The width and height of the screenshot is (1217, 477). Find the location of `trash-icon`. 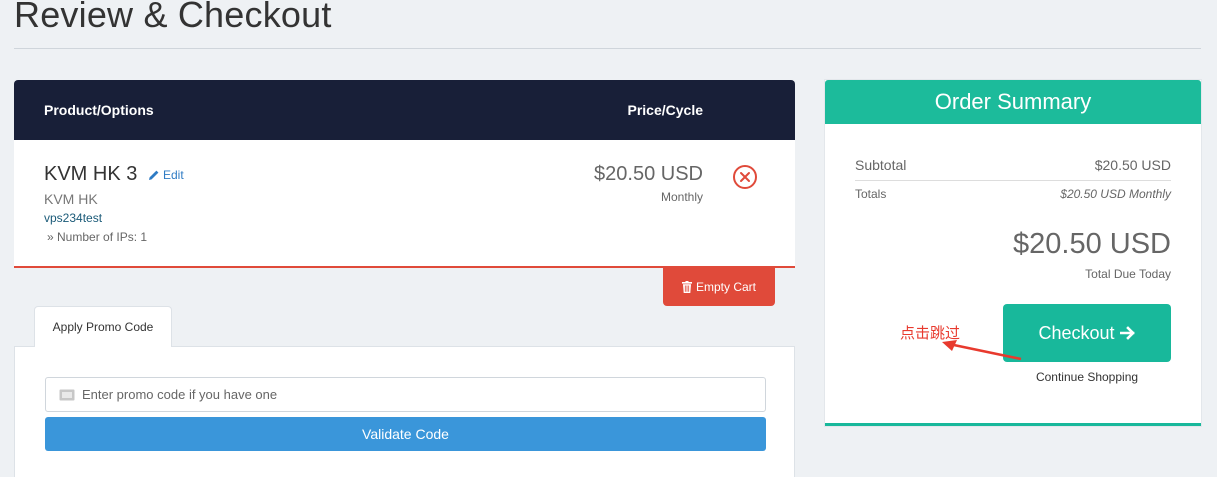

trash-icon is located at coordinates (686, 287).